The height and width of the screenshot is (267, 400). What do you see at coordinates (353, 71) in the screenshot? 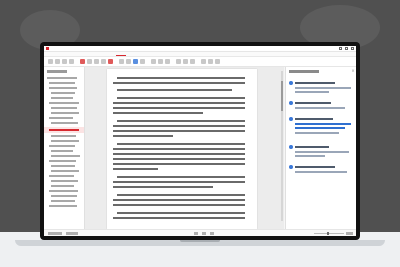
I see `panel-close-icon: ×` at bounding box center [353, 71].